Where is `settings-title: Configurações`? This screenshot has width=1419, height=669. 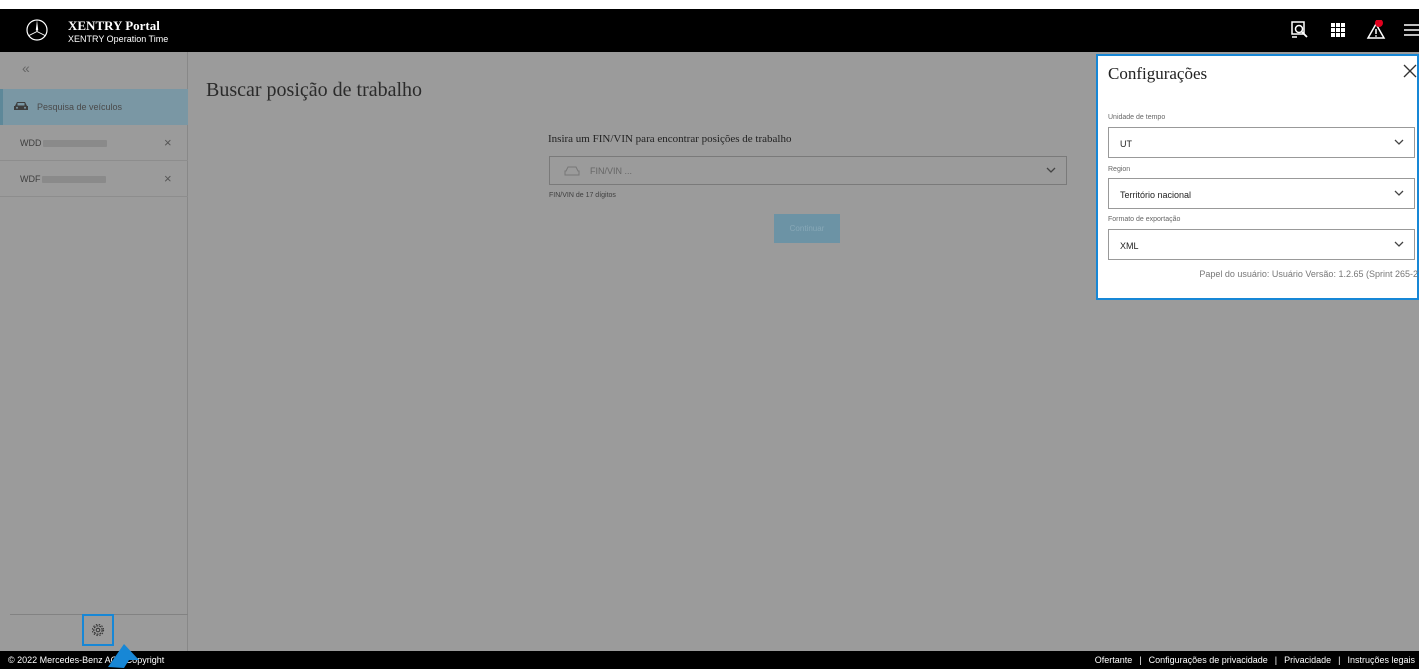
settings-title: Configurações is located at coordinates (1158, 73).